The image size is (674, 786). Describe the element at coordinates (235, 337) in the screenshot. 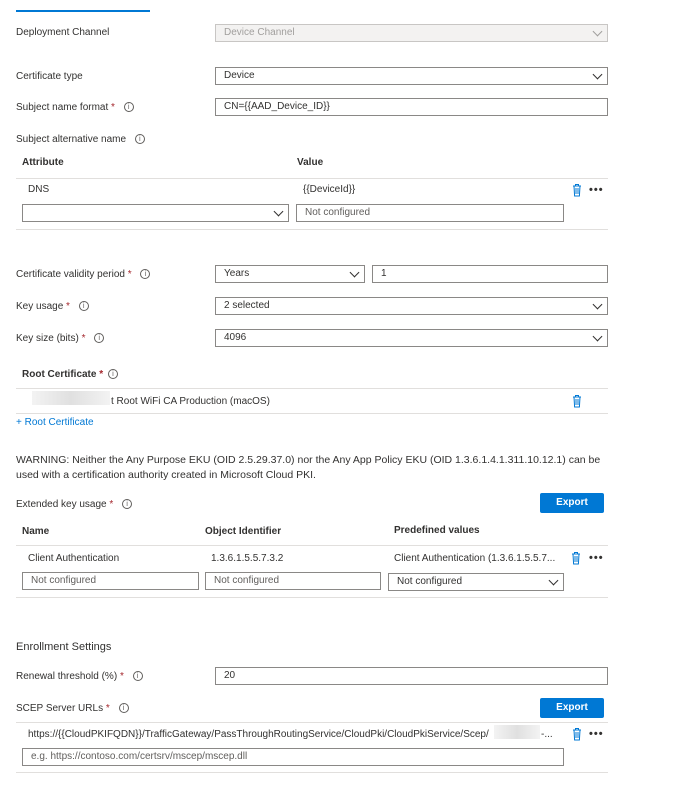

I see `key-size-value: 4096` at that location.